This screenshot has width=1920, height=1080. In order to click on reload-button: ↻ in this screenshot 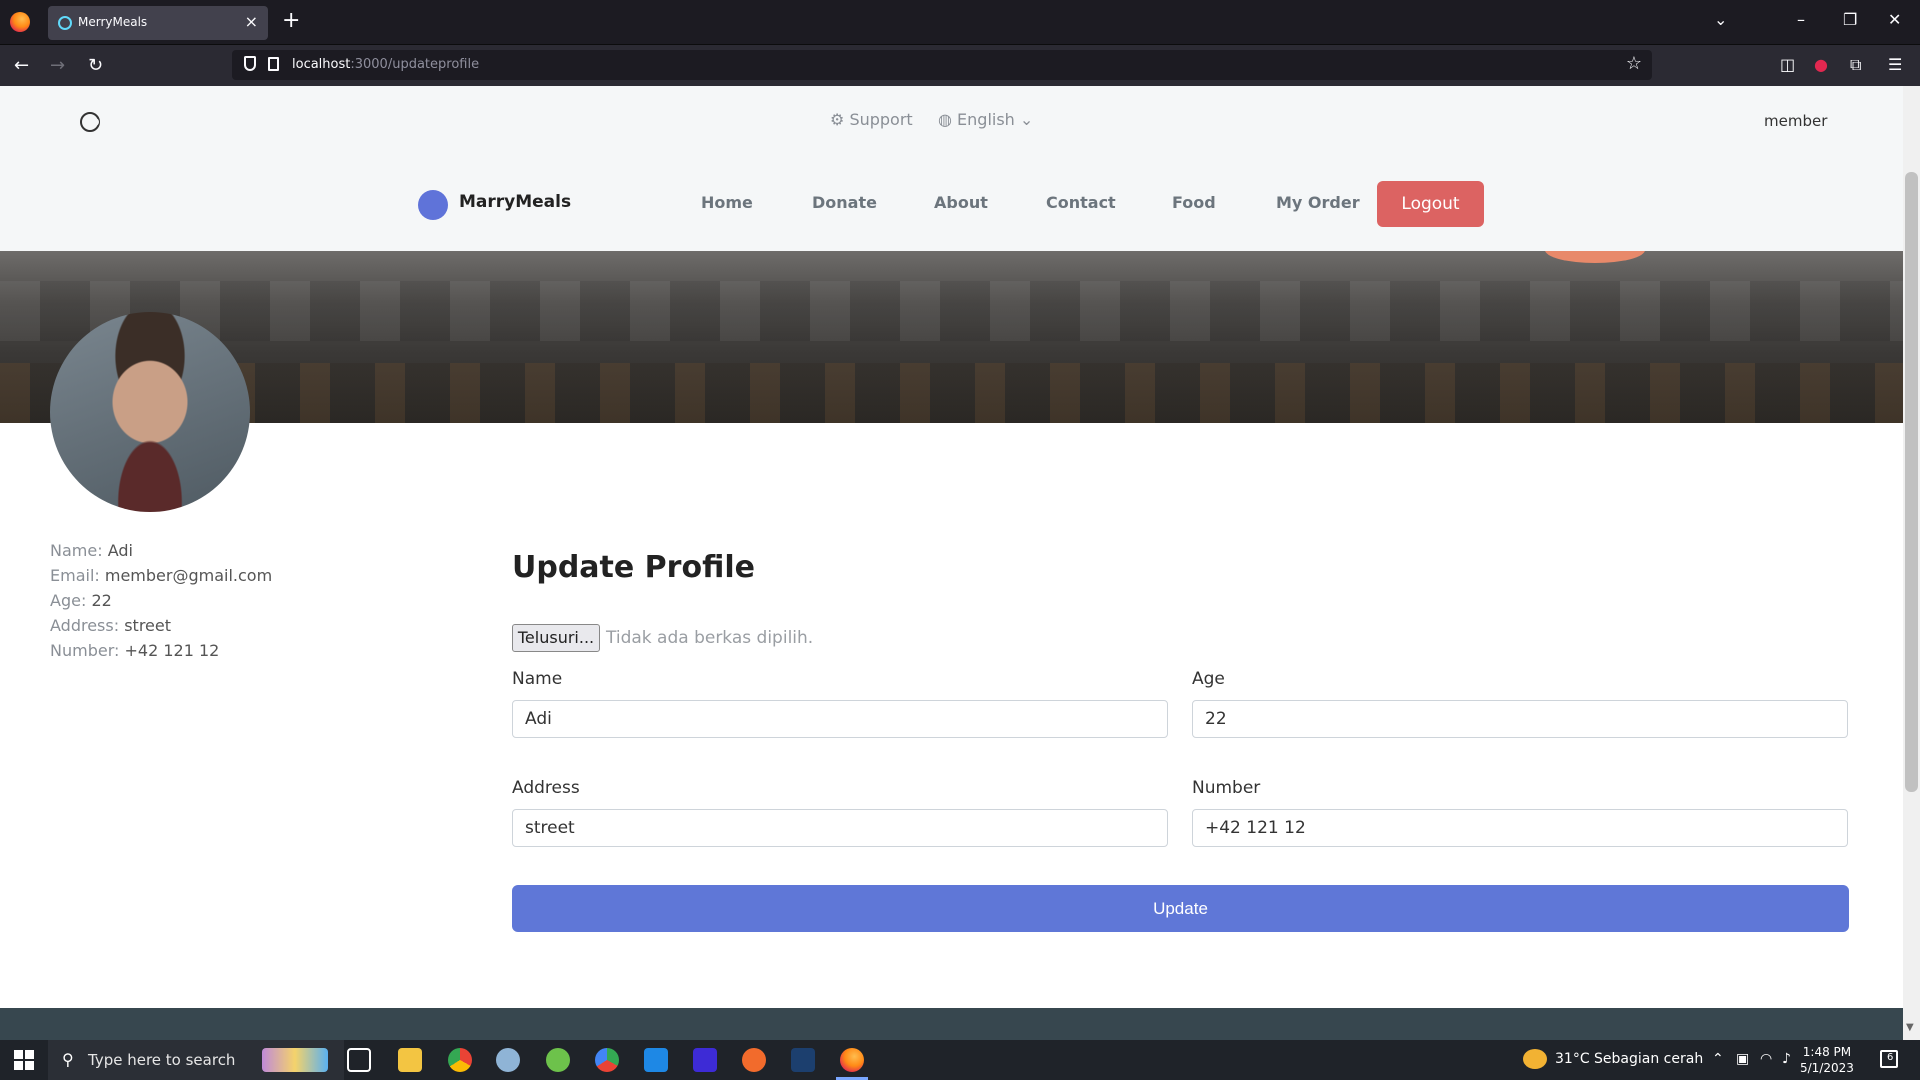, I will do `click(95, 65)`.